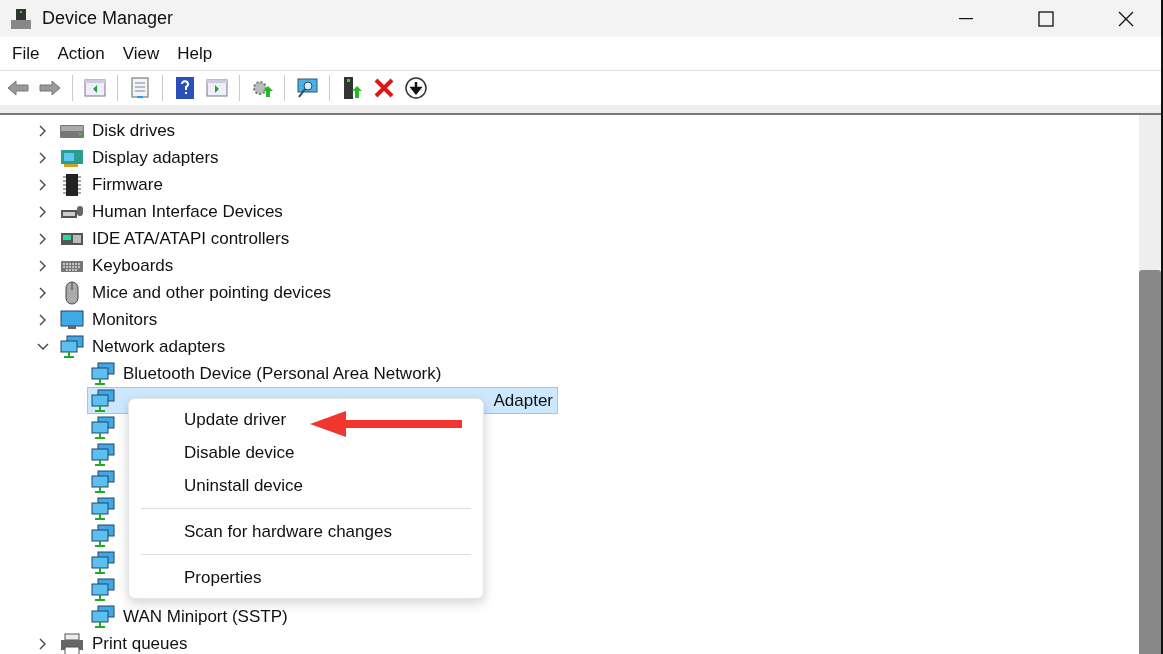 The height and width of the screenshot is (654, 1163). I want to click on help-icon, so click(185, 88).